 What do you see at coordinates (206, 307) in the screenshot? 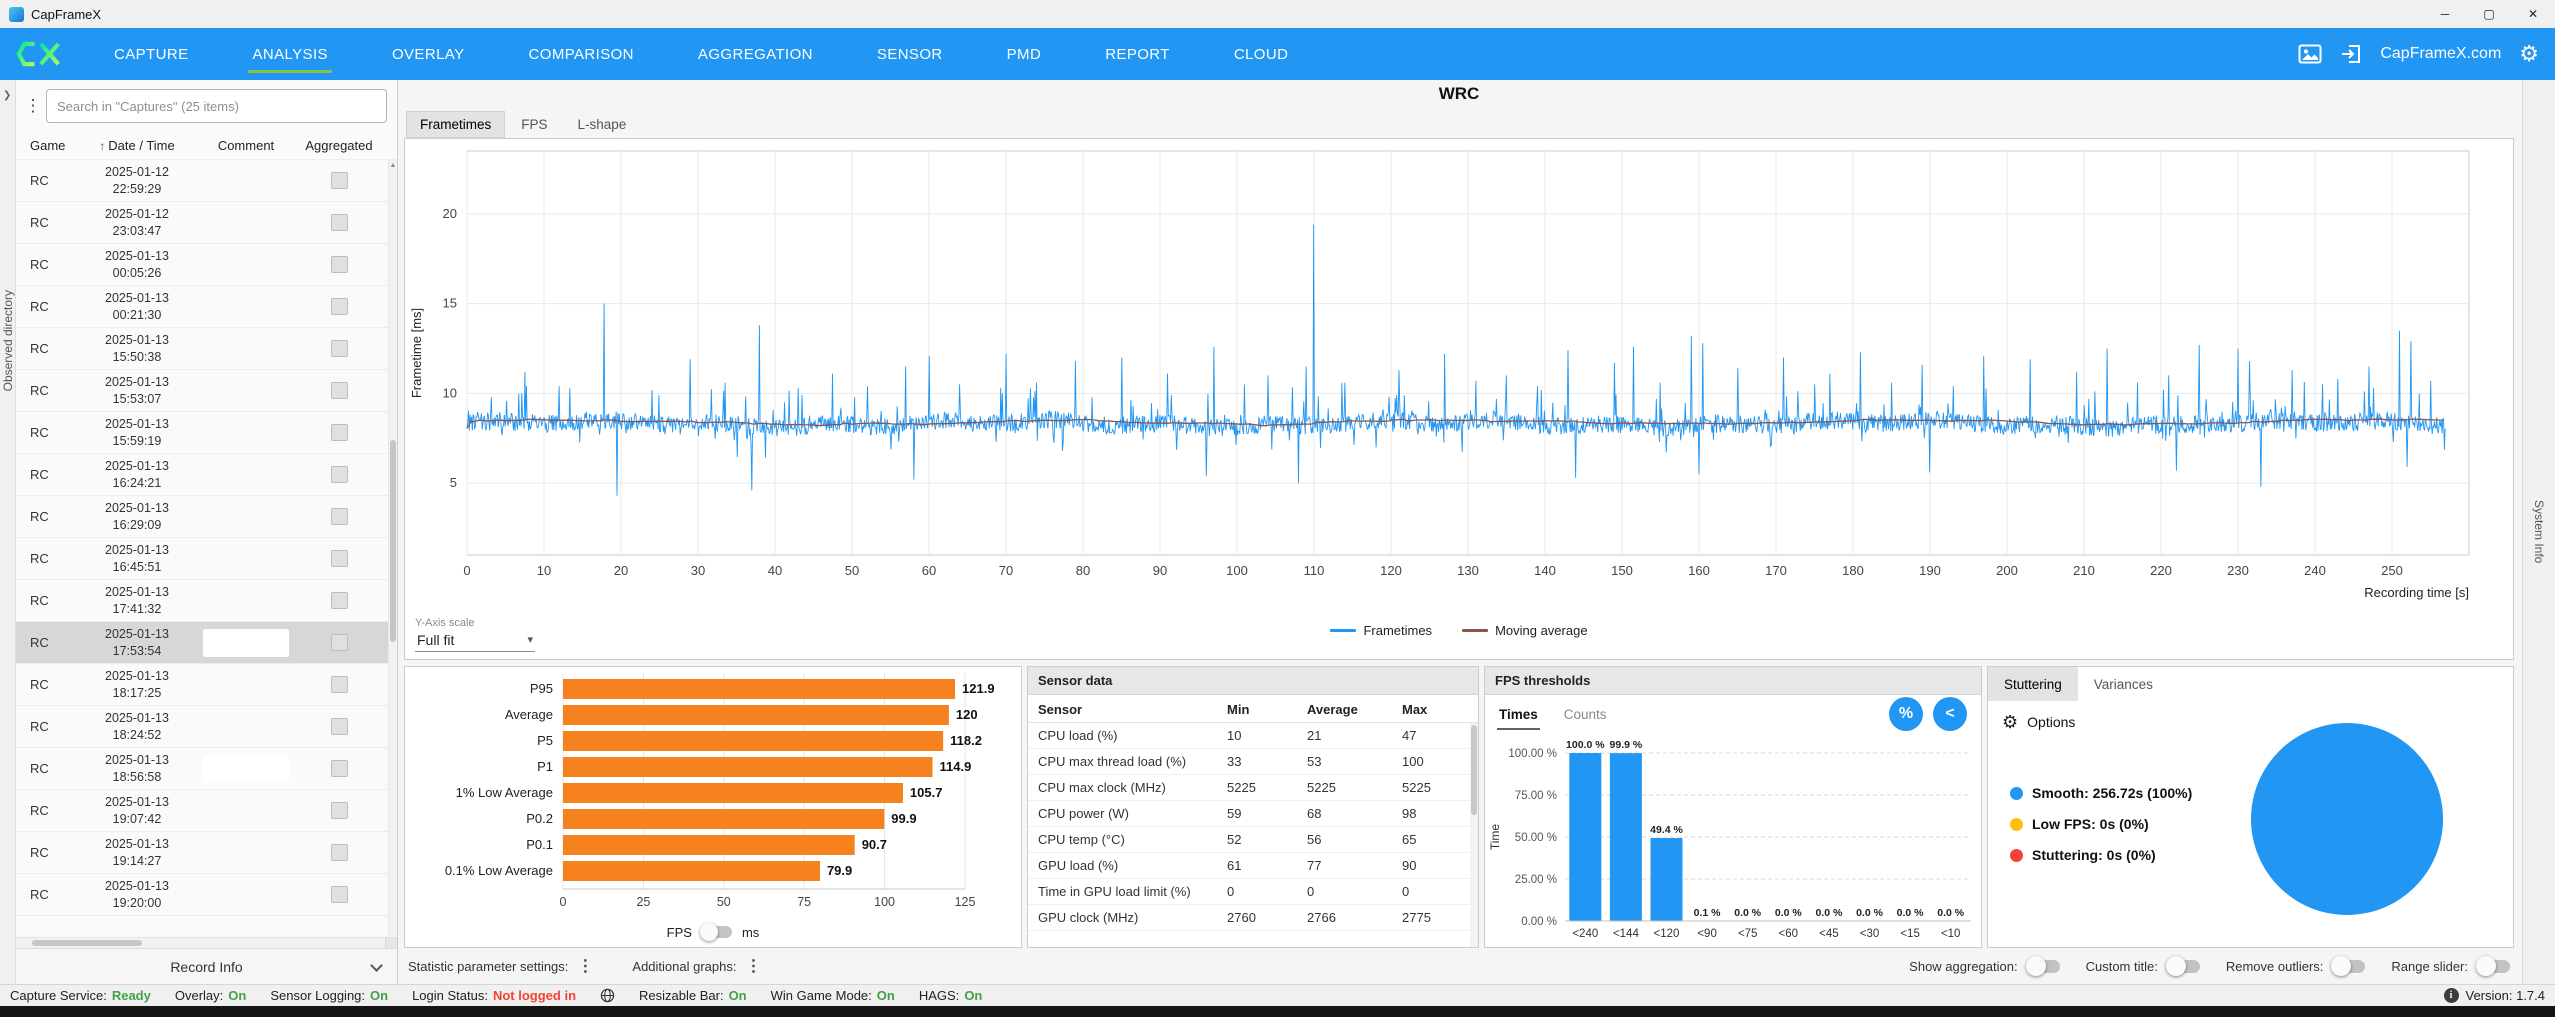
I see `record-row: RC 2025-01-13 00:21:30` at bounding box center [206, 307].